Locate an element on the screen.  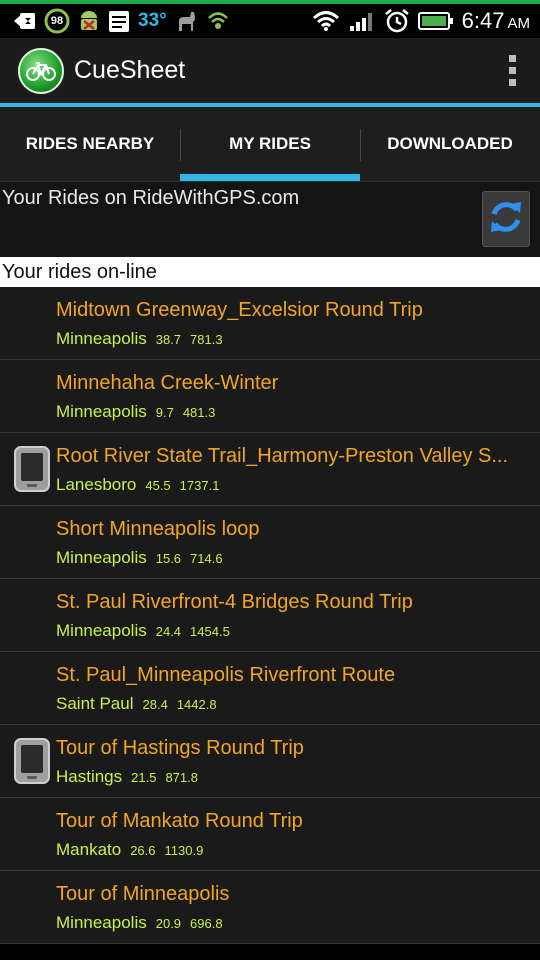
temperature: 33° is located at coordinates (152, 20).